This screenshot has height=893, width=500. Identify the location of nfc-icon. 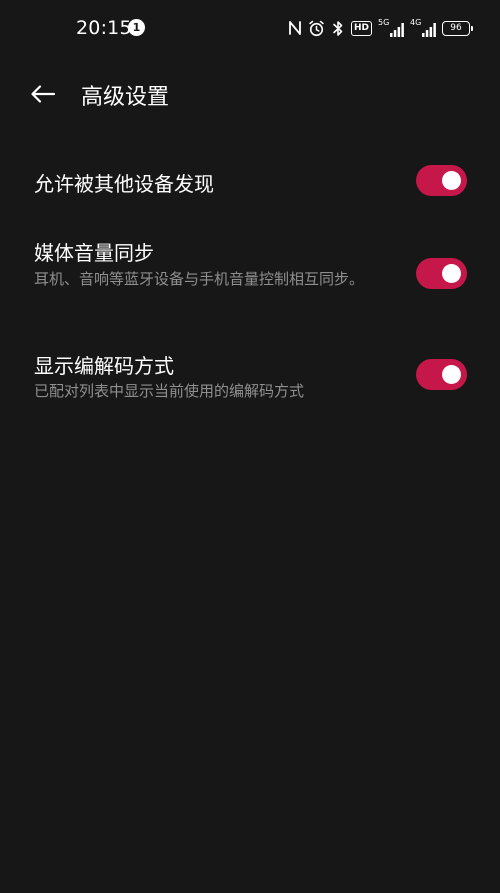
(295, 28).